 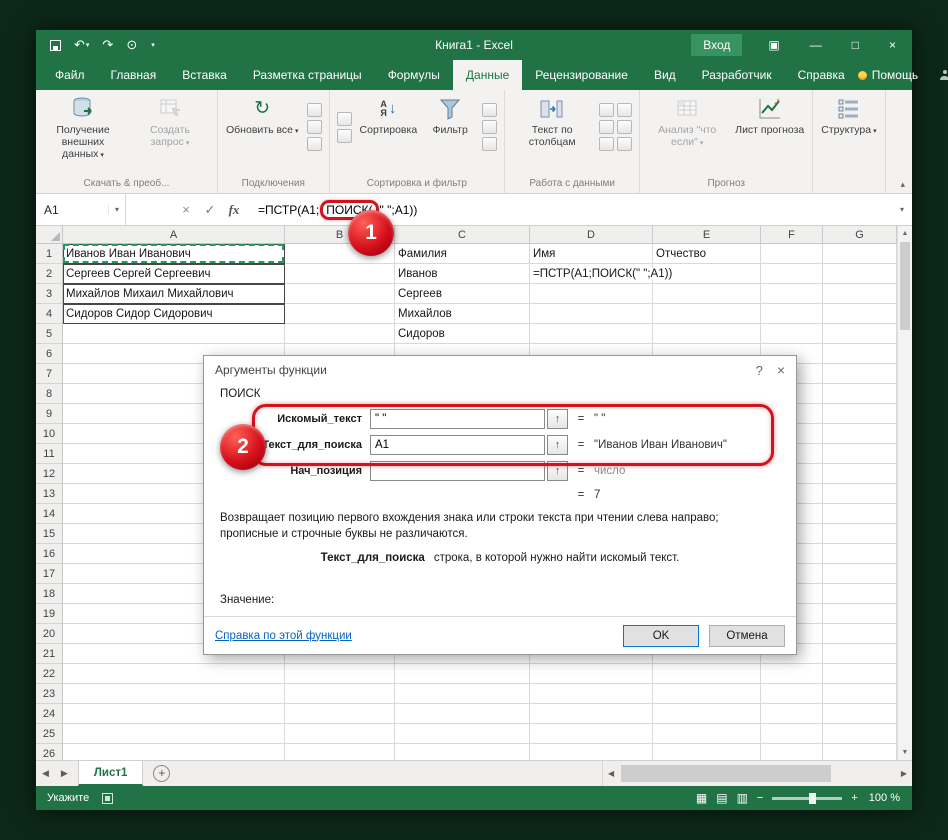 I want to click on manage-data-model-mini-icon, so click(x=625, y=144).